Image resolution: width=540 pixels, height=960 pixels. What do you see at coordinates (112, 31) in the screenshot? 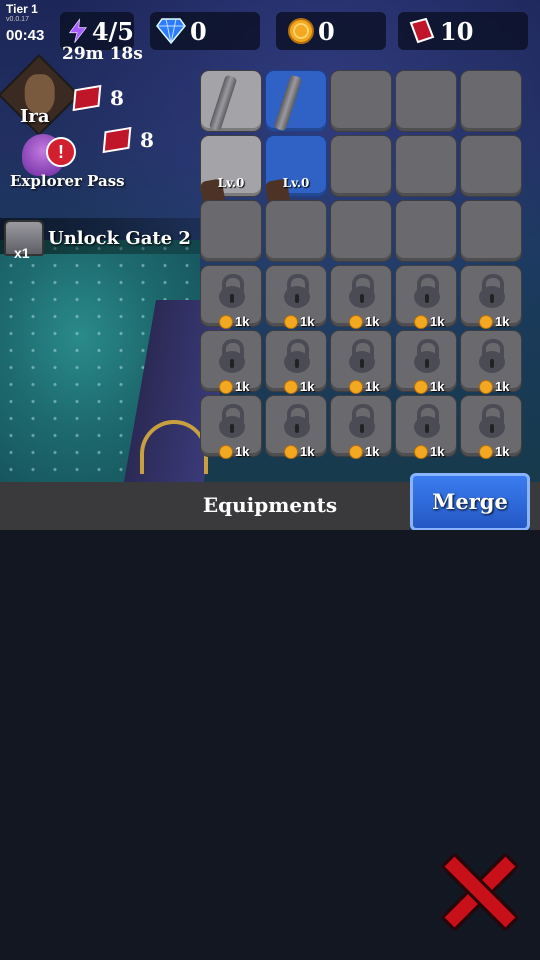
I see `energy-value: 4/5` at bounding box center [112, 31].